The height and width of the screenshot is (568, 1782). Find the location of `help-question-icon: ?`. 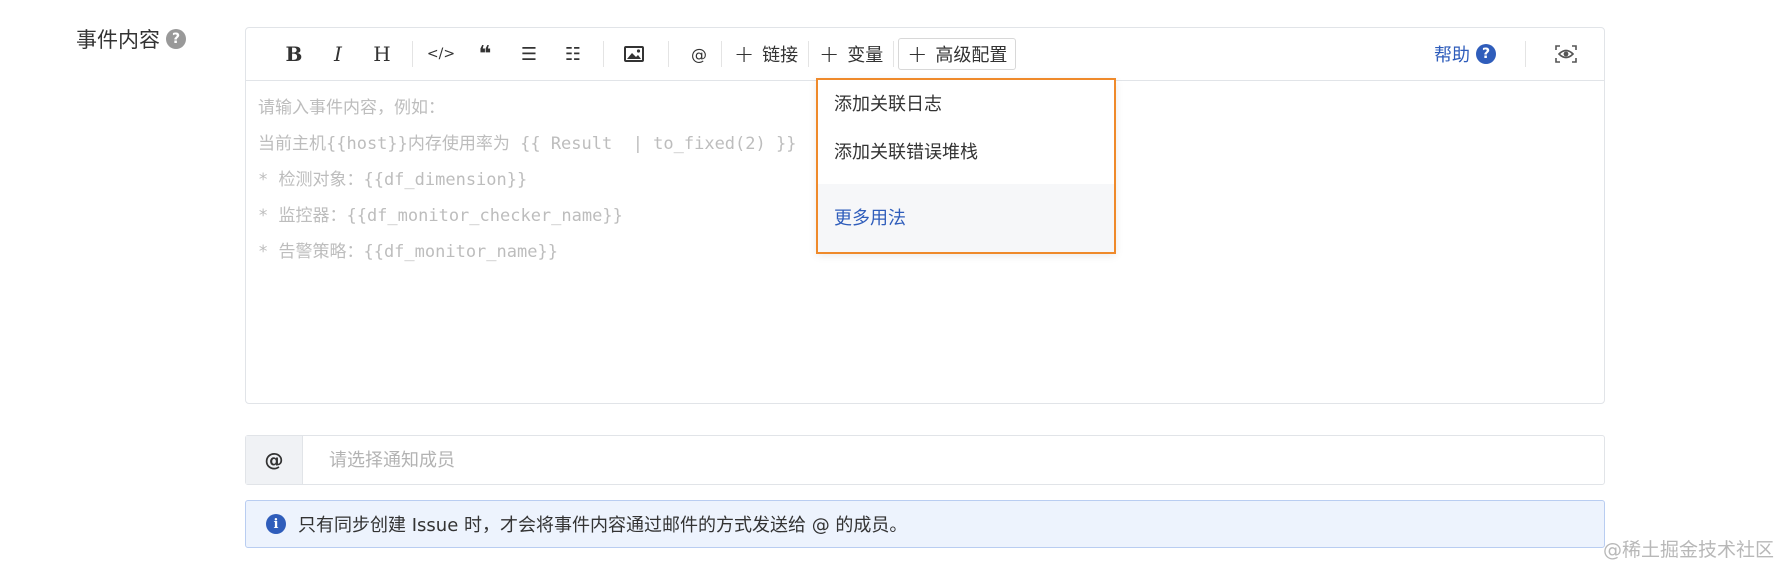

help-question-icon: ? is located at coordinates (176, 39).